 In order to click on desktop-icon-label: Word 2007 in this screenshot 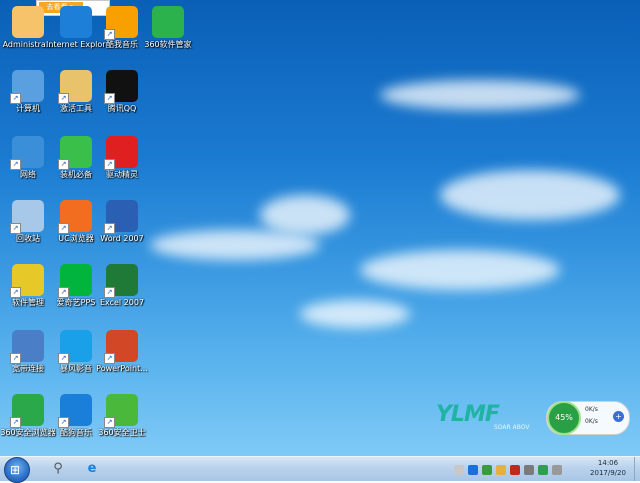, I will do `click(122, 238)`.